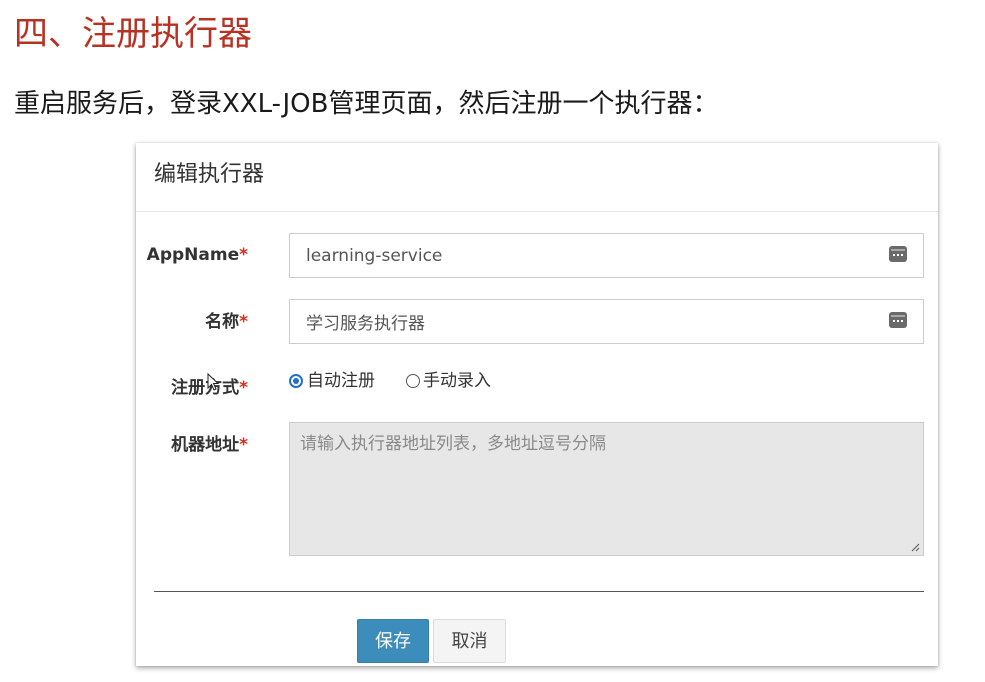  What do you see at coordinates (205, 445) in the screenshot?
I see `address-label-text: 机器地址` at bounding box center [205, 445].